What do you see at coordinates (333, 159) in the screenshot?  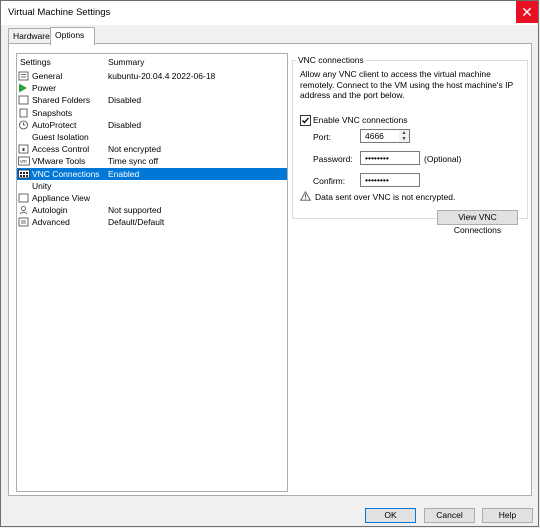 I see `password-label: Password:` at bounding box center [333, 159].